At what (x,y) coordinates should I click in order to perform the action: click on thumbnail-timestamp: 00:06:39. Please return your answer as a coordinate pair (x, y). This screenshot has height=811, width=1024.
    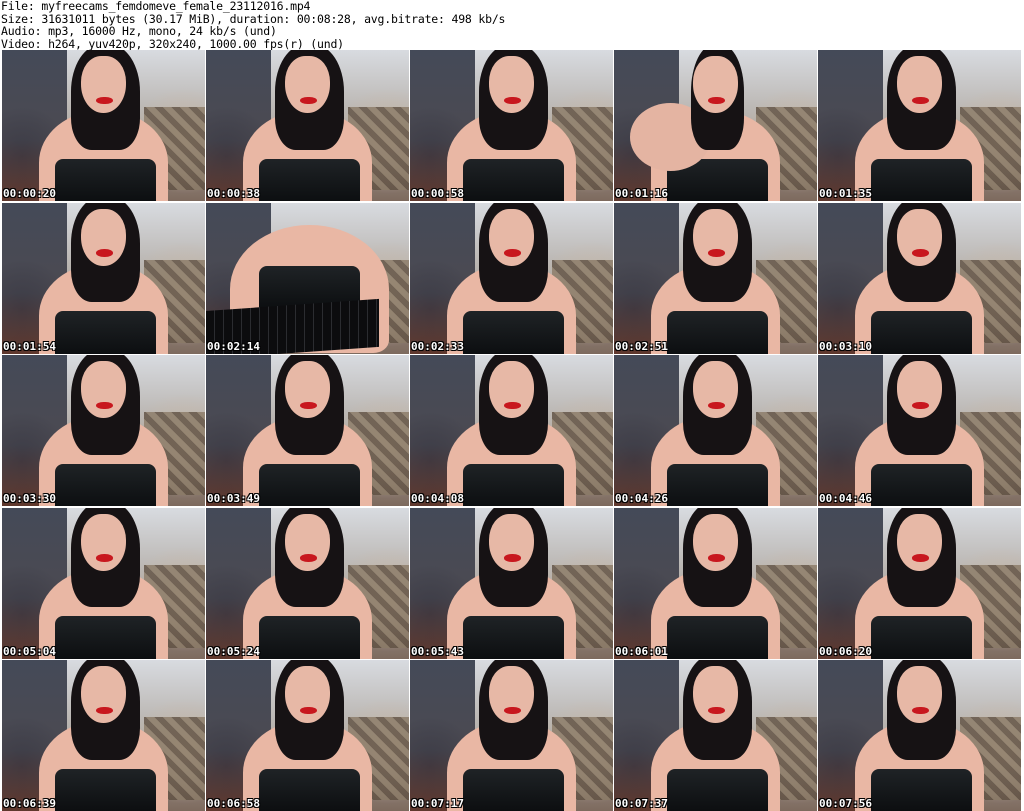
    Looking at the image, I should click on (29, 803).